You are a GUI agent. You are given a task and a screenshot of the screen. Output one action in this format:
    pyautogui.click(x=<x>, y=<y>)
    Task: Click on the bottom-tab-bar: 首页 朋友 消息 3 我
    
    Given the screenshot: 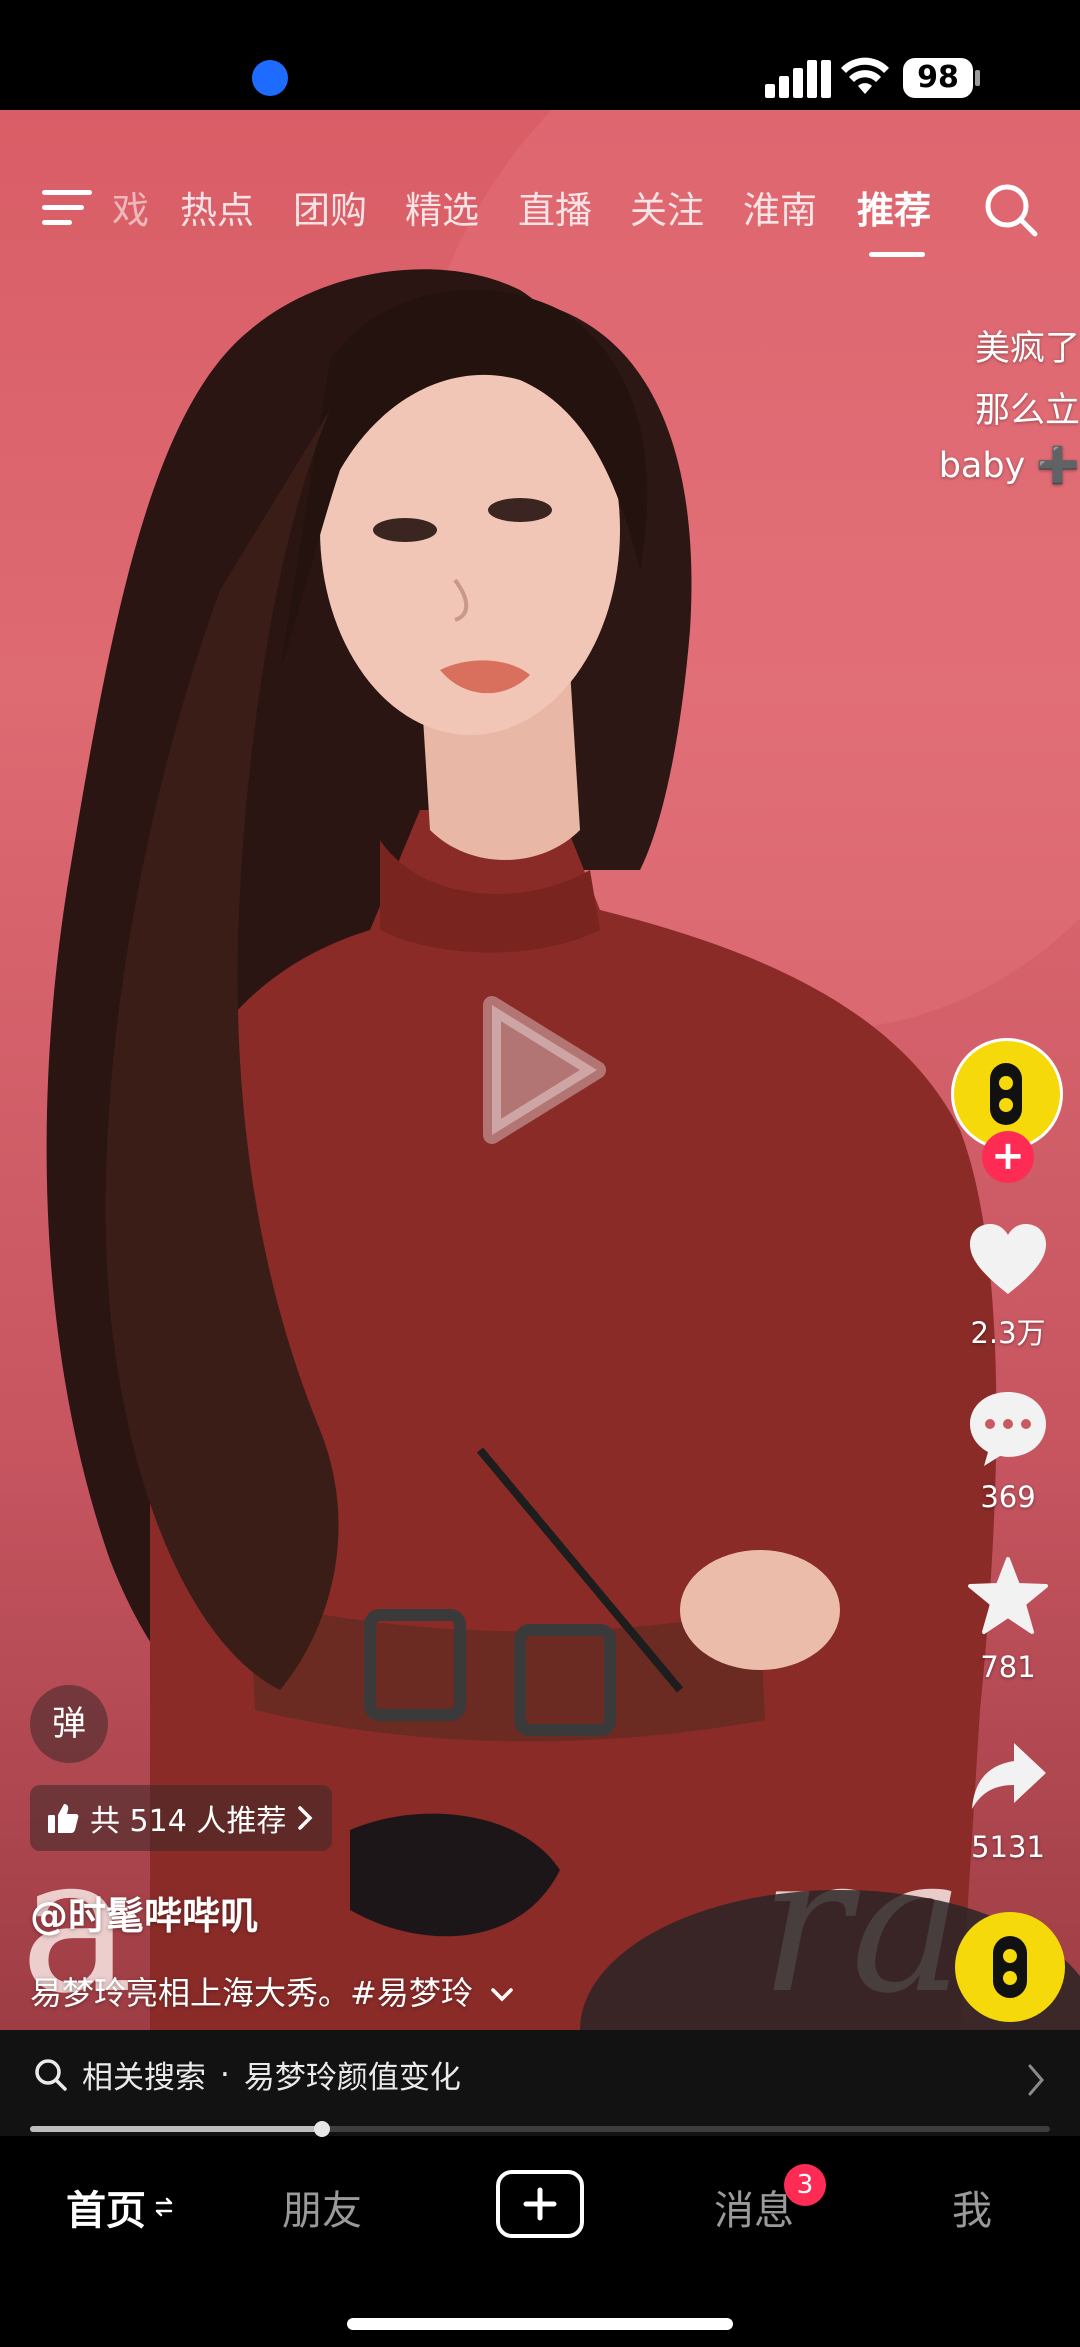 What is the action you would take?
    pyautogui.click(x=540, y=2242)
    